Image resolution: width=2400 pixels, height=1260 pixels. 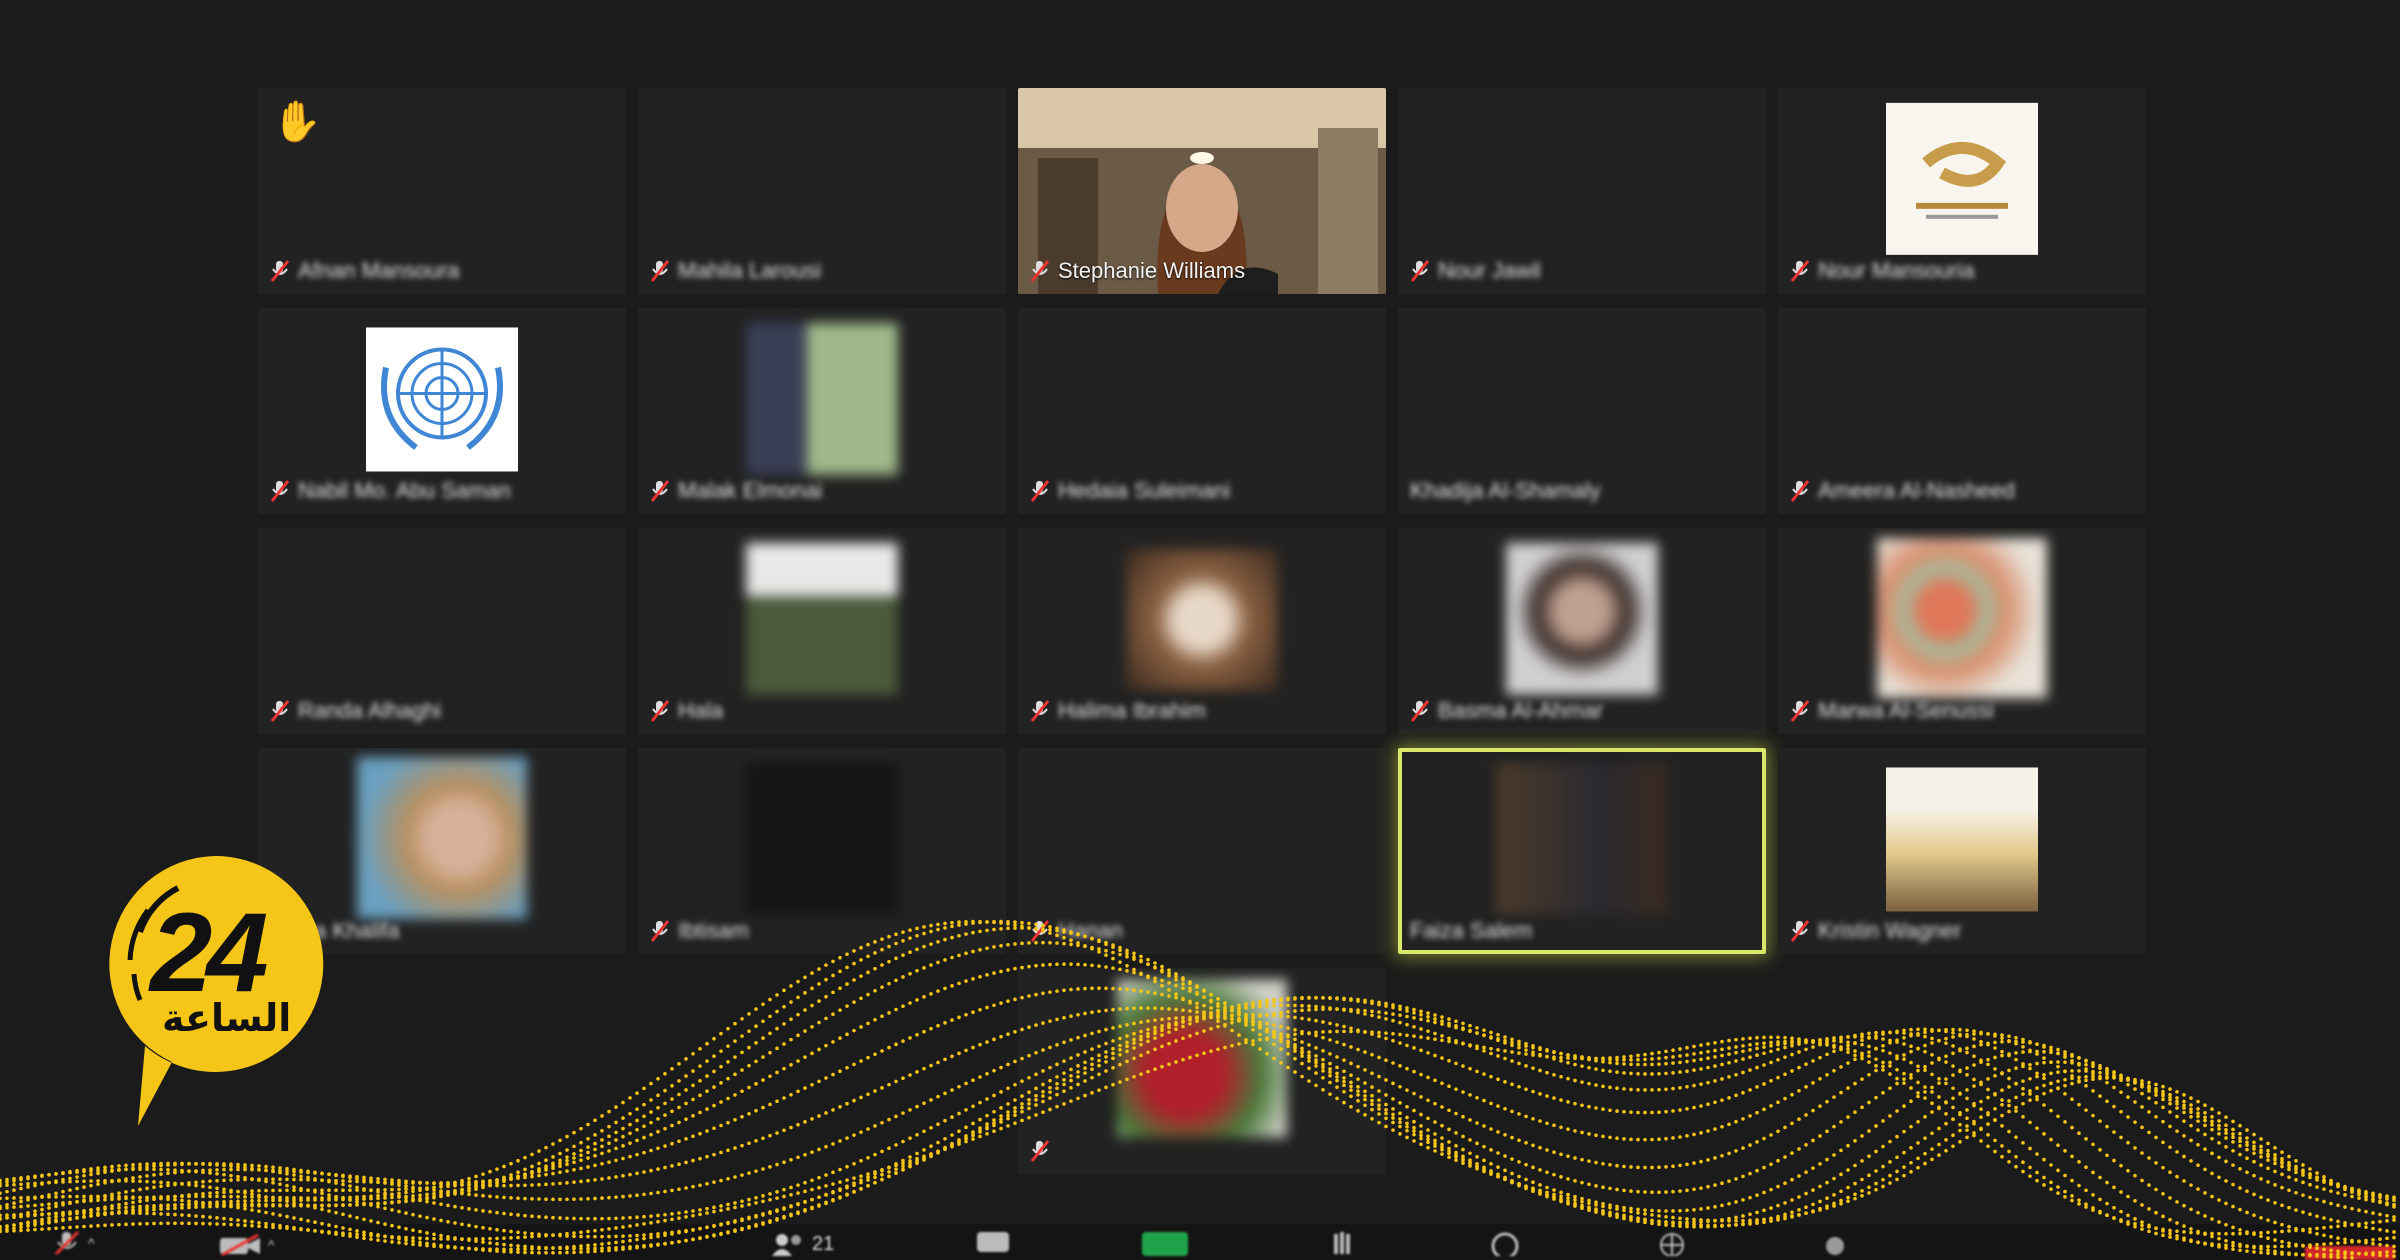 What do you see at coordinates (822, 191) in the screenshot?
I see `participant-tile: Mahila Larousi` at bounding box center [822, 191].